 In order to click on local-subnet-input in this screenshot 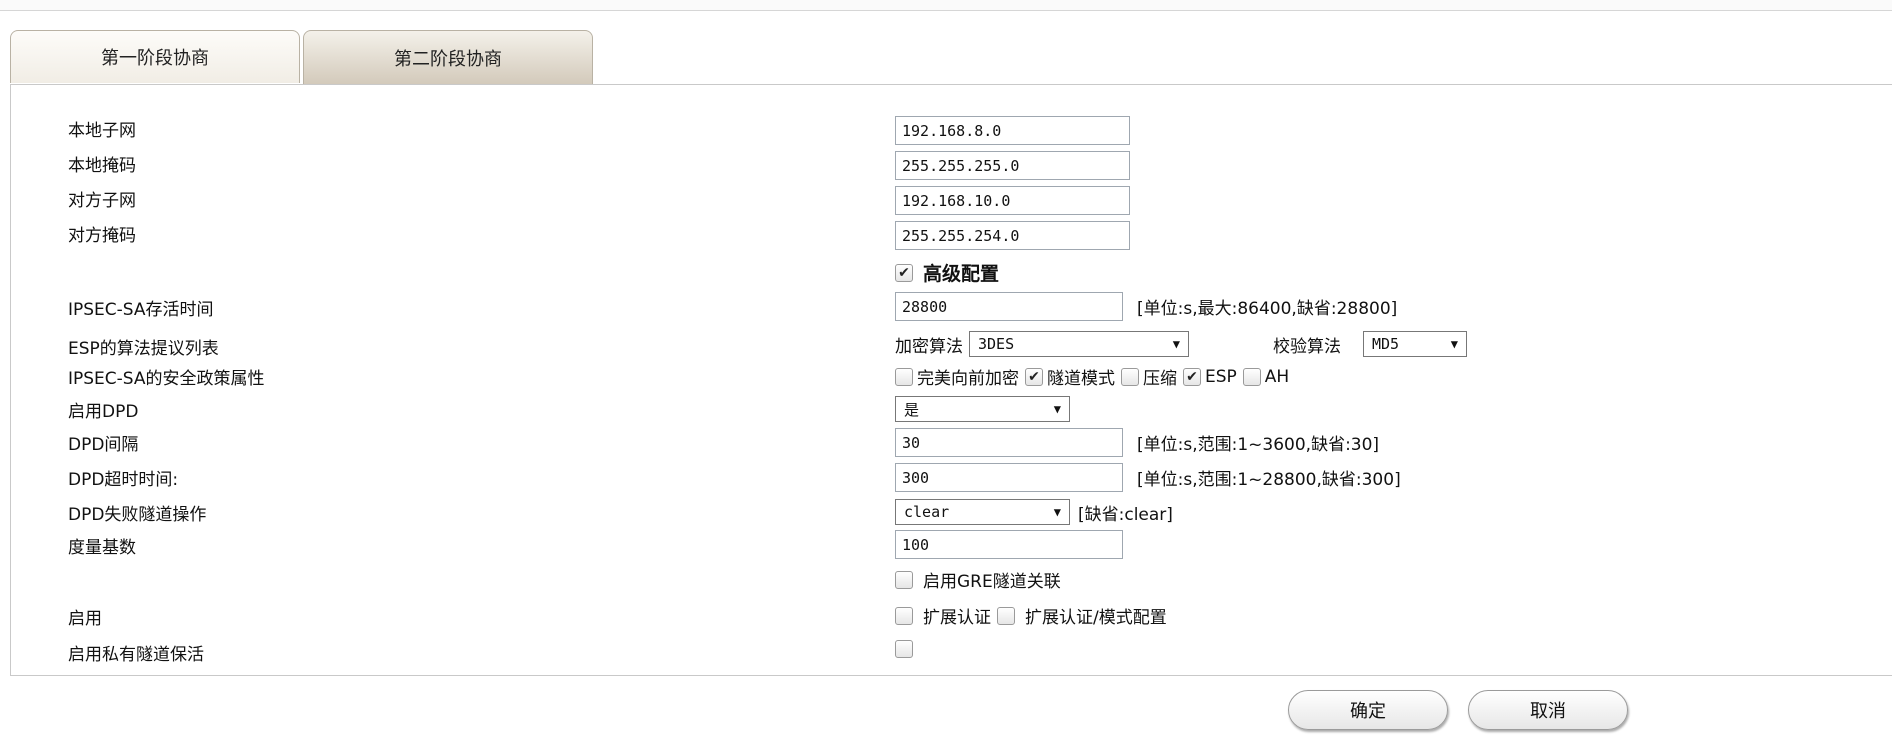, I will do `click(1012, 130)`.